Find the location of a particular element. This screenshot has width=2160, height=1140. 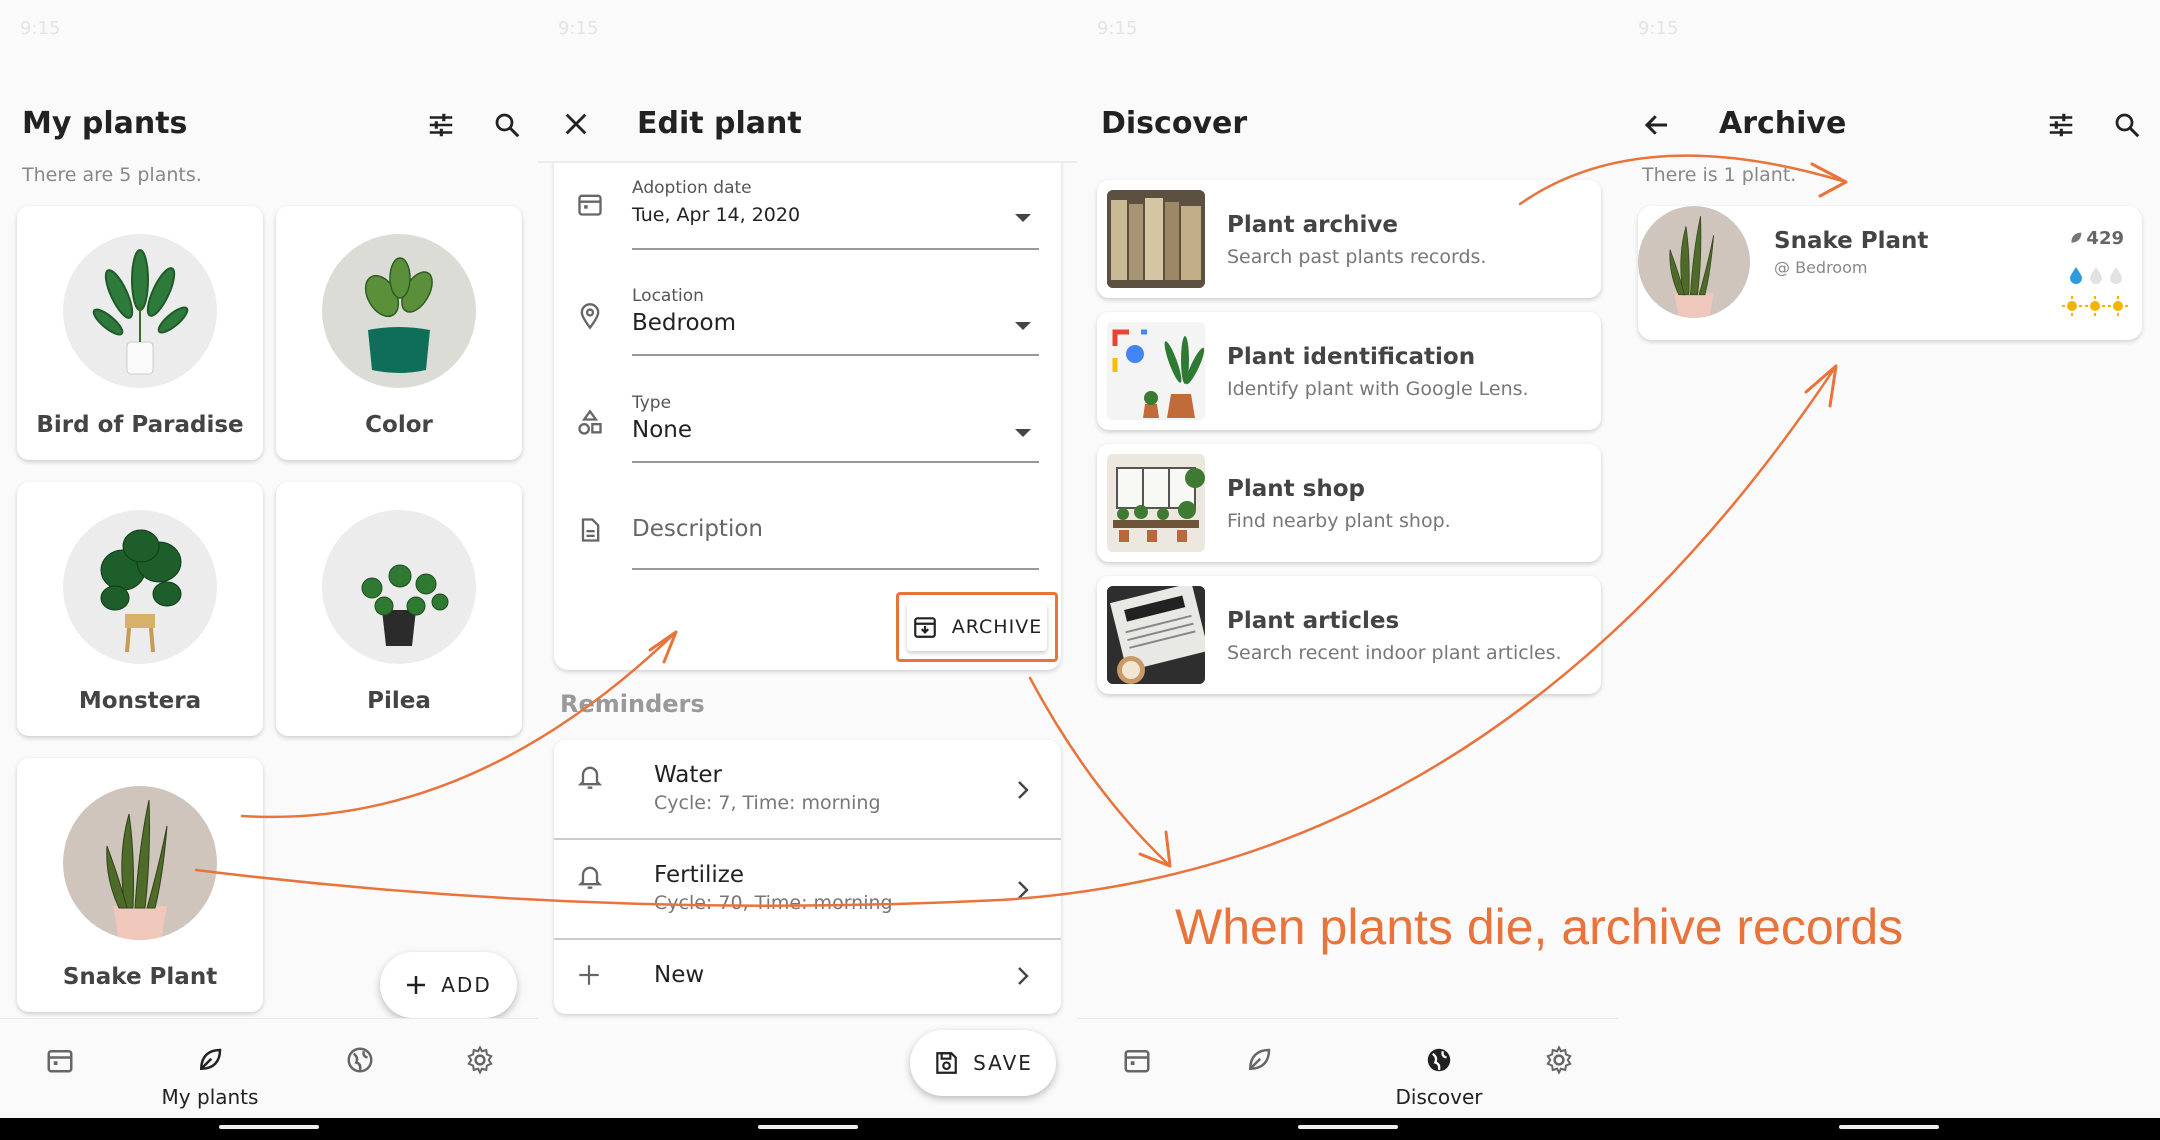

plant-name: Color is located at coordinates (399, 425).